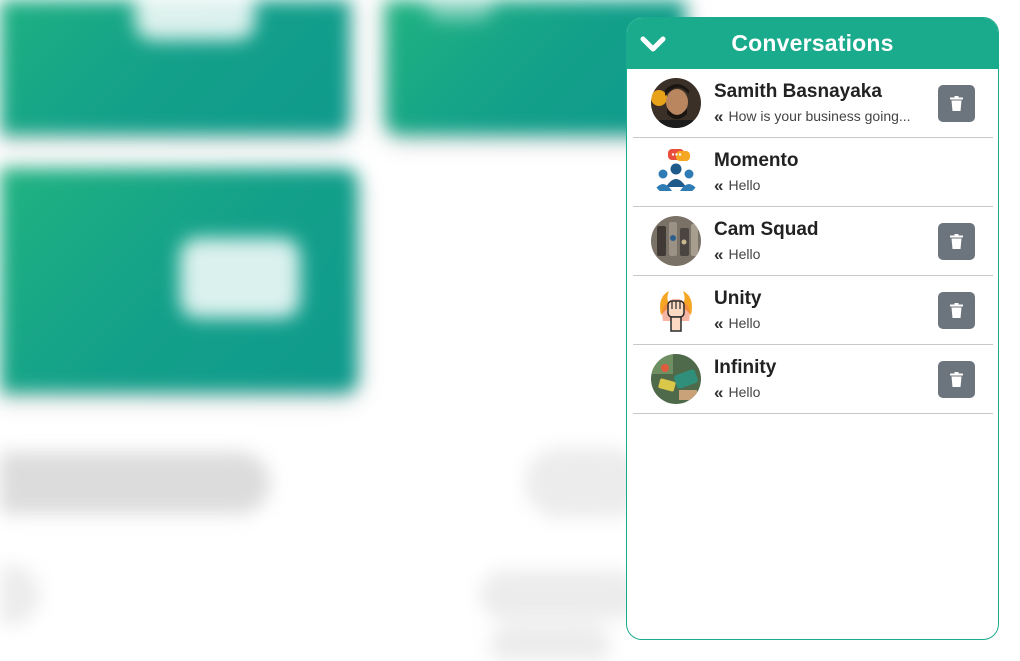  I want to click on raised-fist-avatar-icon, so click(676, 310).